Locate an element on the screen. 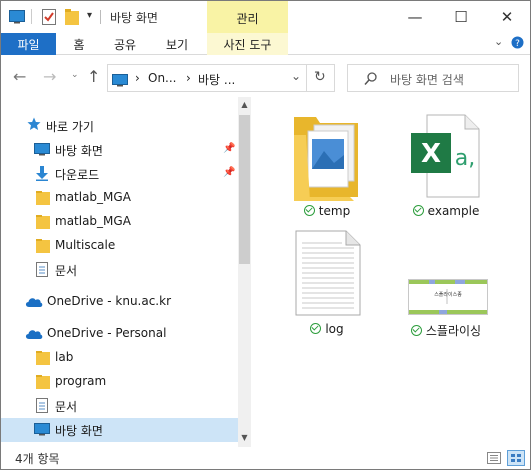 This screenshot has width=531, height=470. minimize-button: — is located at coordinates (415, 17).